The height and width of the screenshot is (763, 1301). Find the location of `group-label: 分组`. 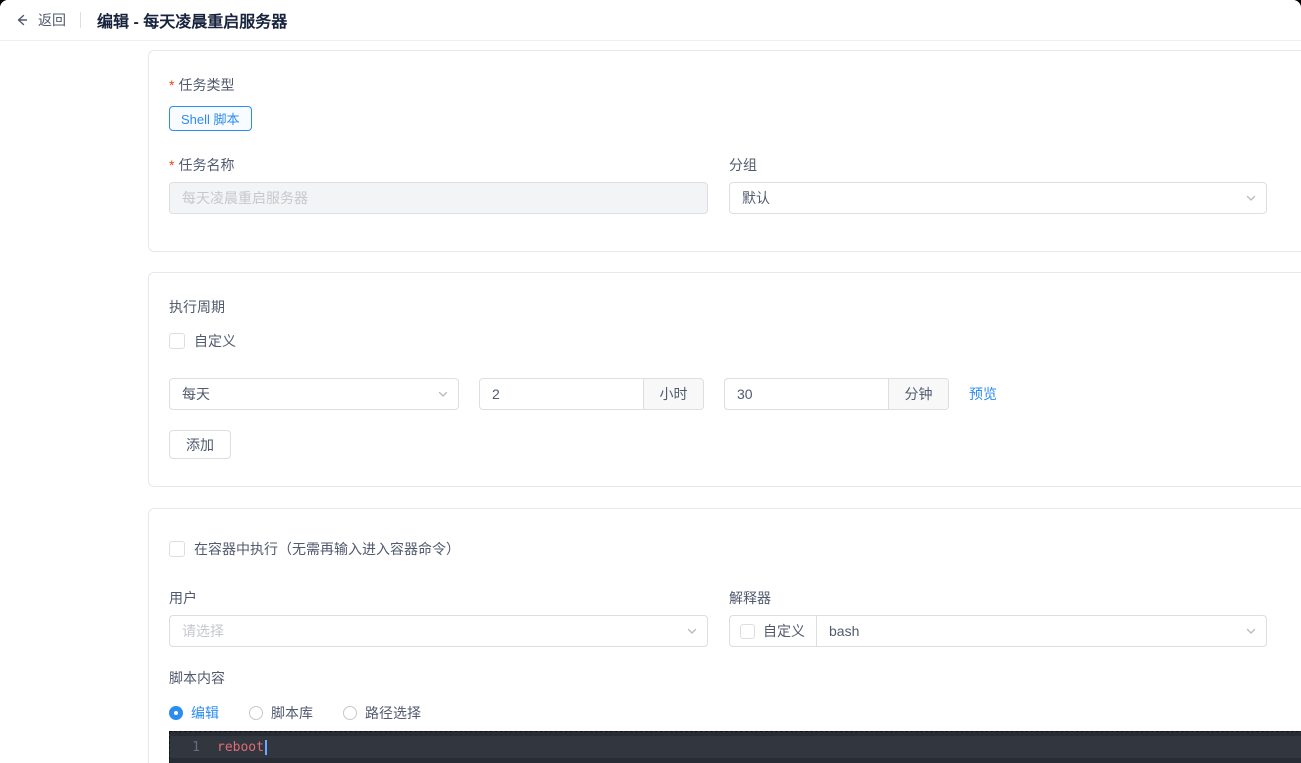

group-label: 分组 is located at coordinates (743, 165).